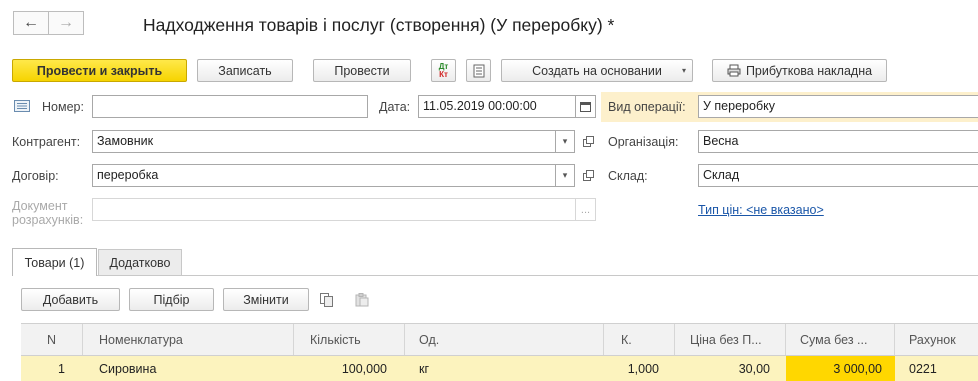 The width and height of the screenshot is (978, 381). Describe the element at coordinates (838, 175) in the screenshot. I see `warehouse-field: Склад` at that location.